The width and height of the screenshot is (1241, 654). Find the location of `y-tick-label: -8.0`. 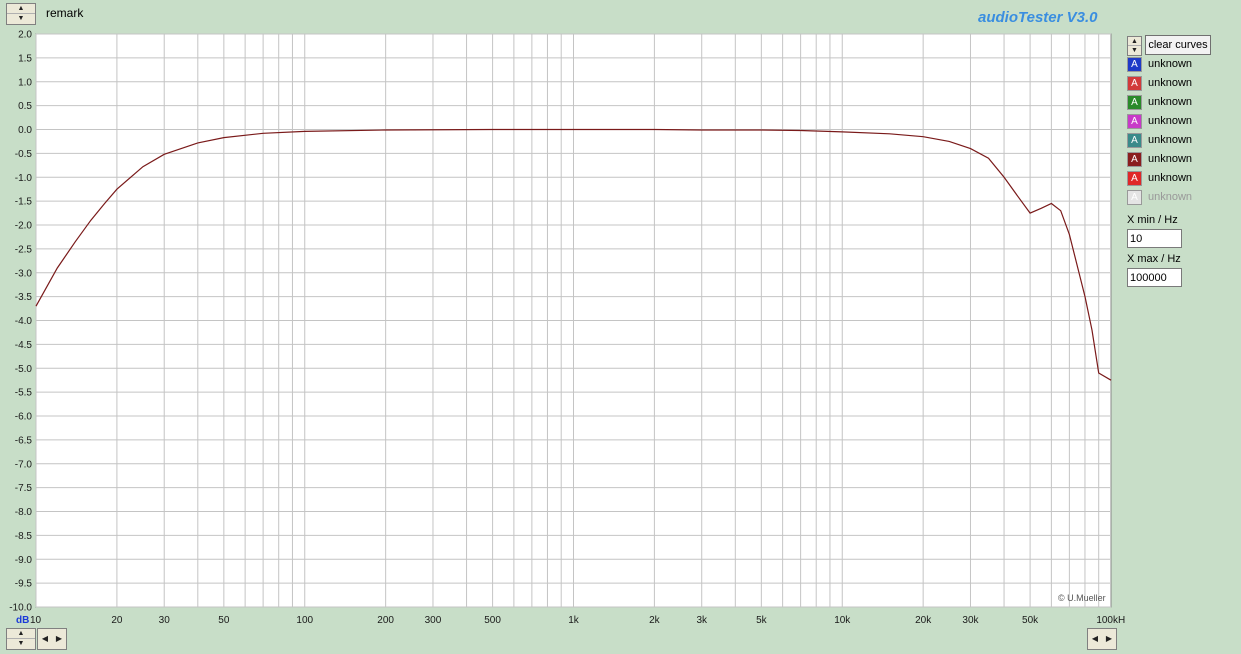

y-tick-label: -8.0 is located at coordinates (24, 512).